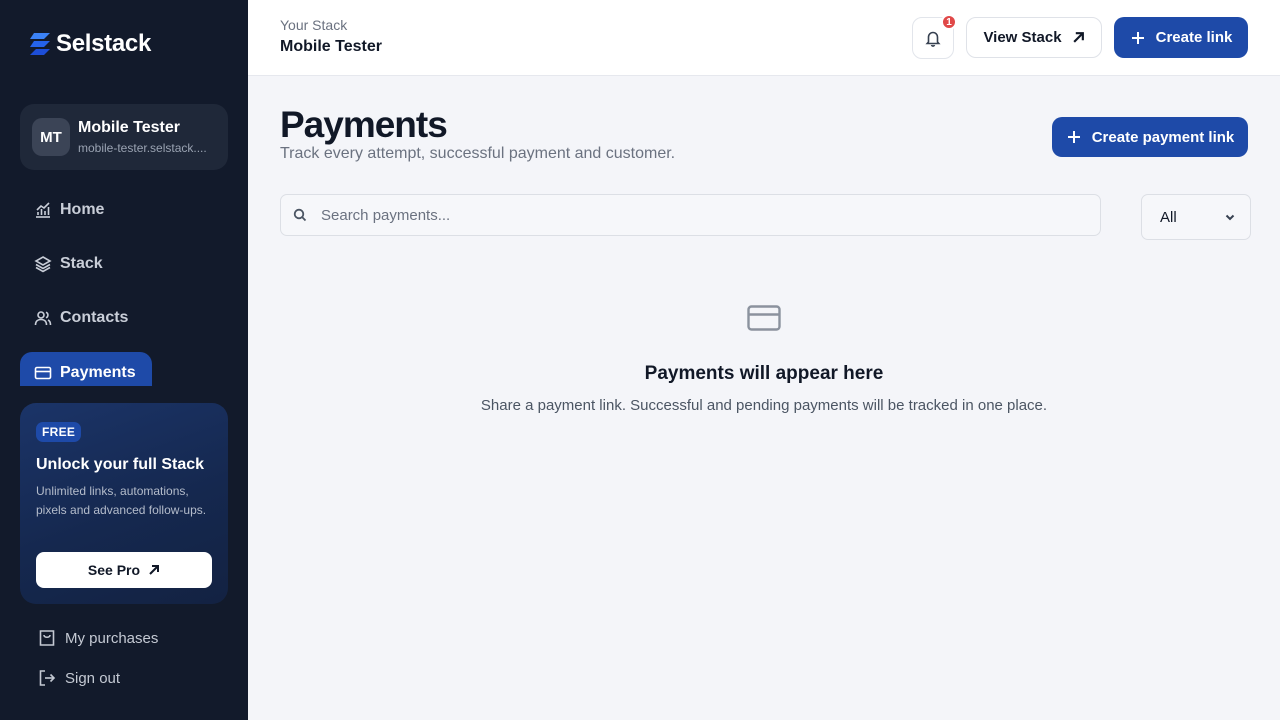 The height and width of the screenshot is (720, 1280). I want to click on see-pro-button: See Pro, so click(124, 570).